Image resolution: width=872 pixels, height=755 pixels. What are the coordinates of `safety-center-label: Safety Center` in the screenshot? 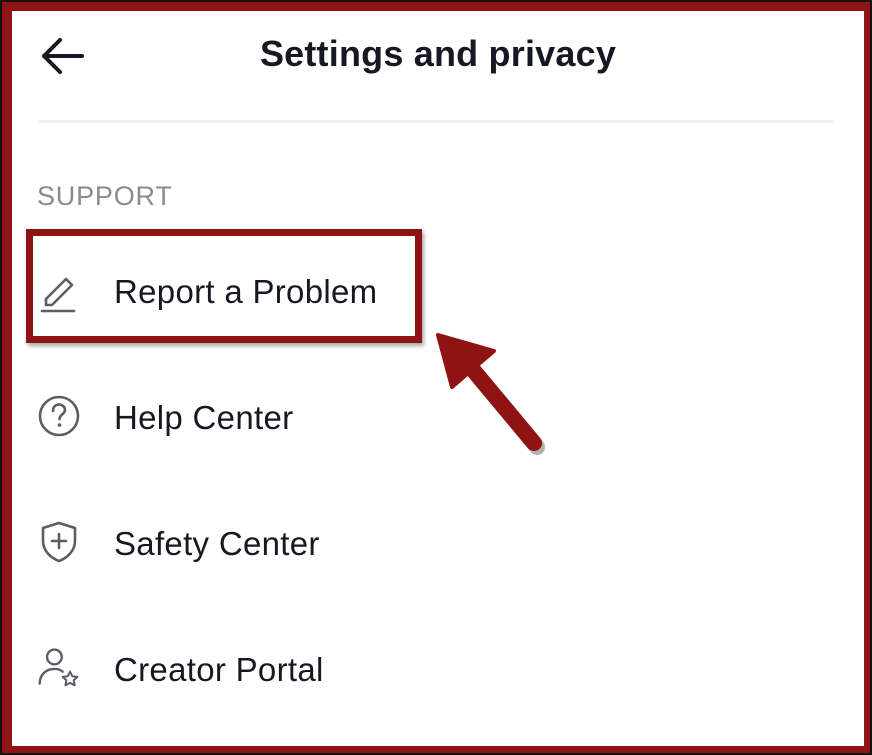 It's located at (217, 543).